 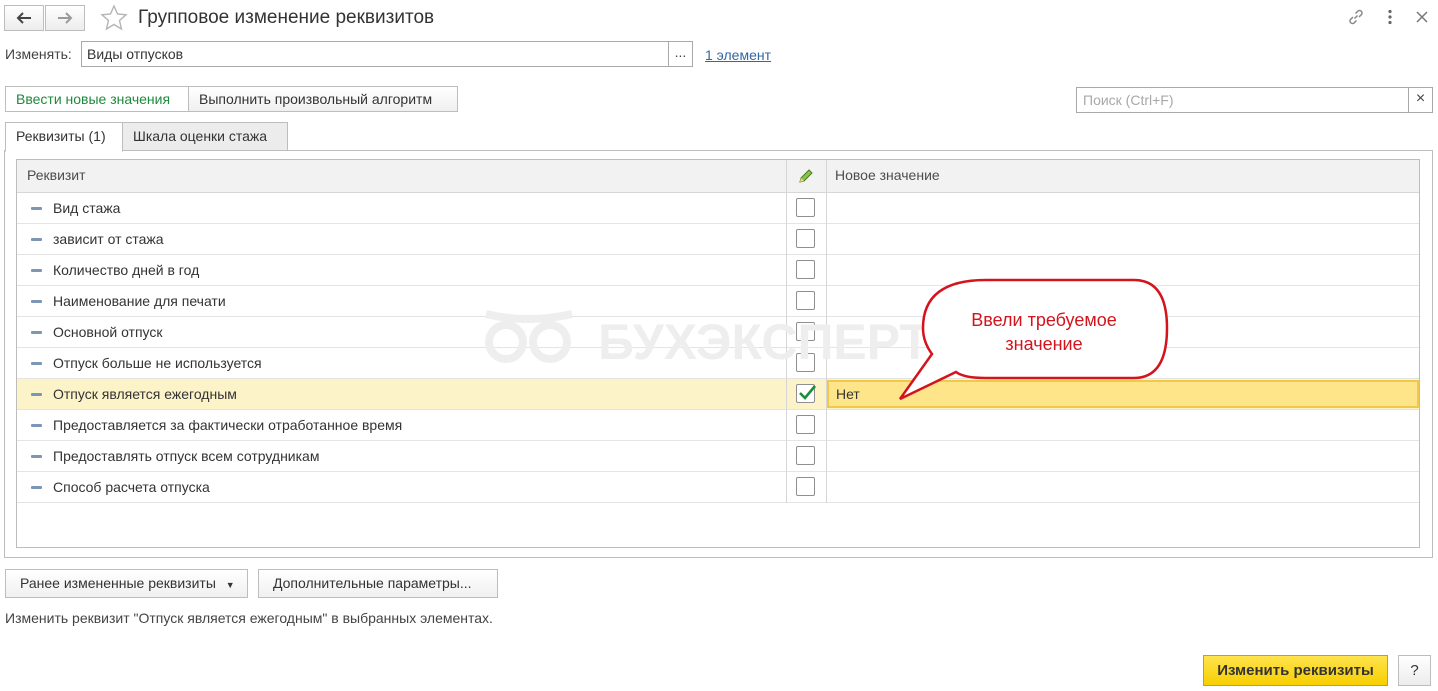 What do you see at coordinates (1295, 670) in the screenshot?
I see `apply-changes-button: Изменить реквизиты` at bounding box center [1295, 670].